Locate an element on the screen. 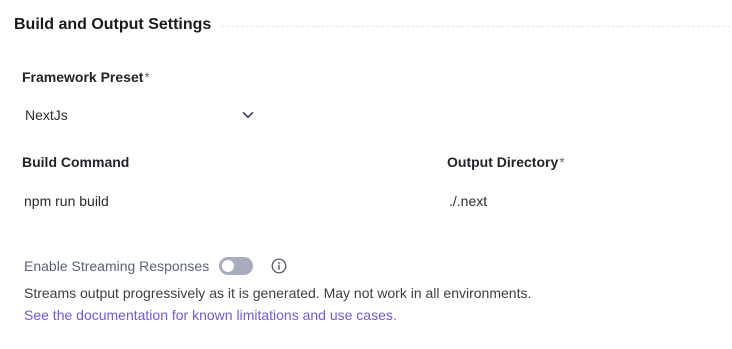 The height and width of the screenshot is (349, 732). framework-preset-label-text: Framework Preset is located at coordinates (83, 77).